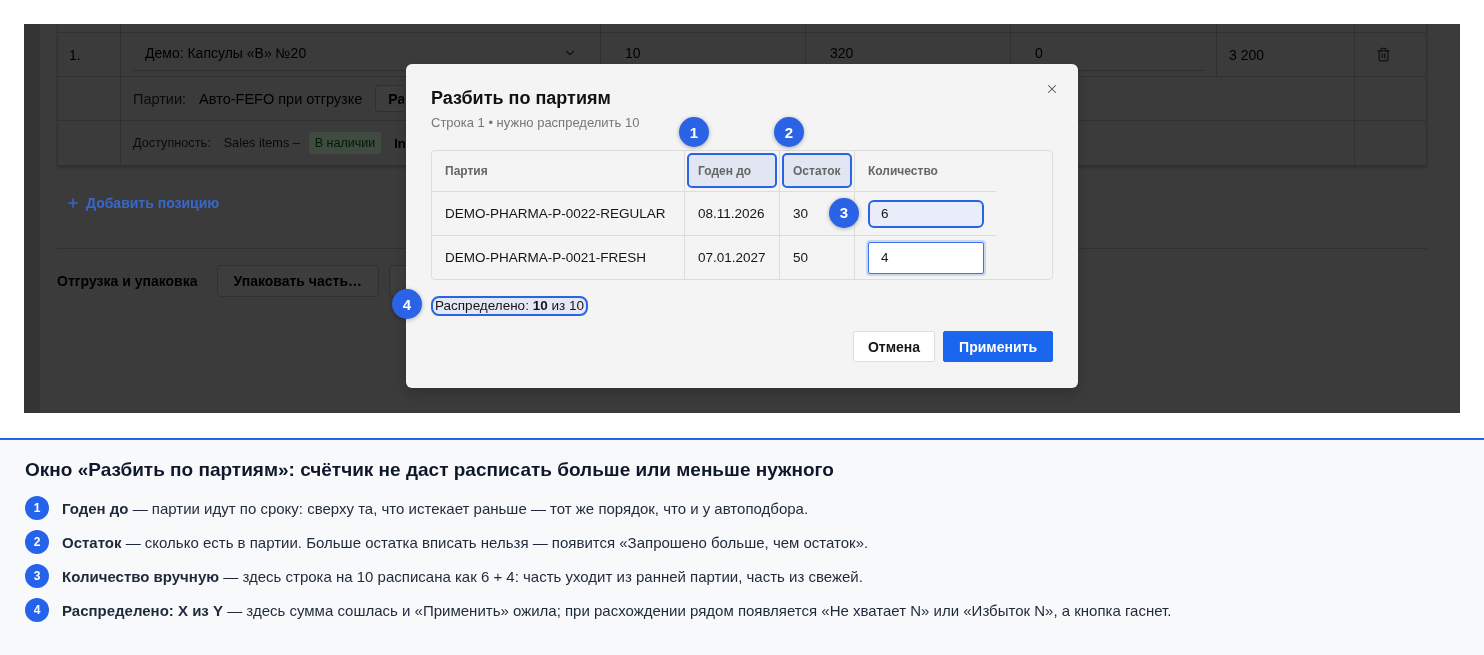  What do you see at coordinates (400, 143) in the screenshot?
I see `availability-source: In` at bounding box center [400, 143].